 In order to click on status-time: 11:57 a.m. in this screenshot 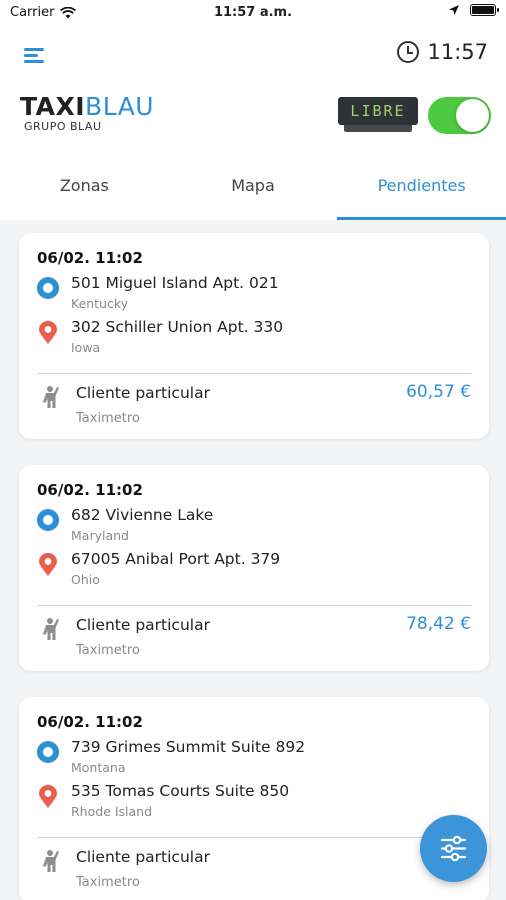, I will do `click(253, 12)`.